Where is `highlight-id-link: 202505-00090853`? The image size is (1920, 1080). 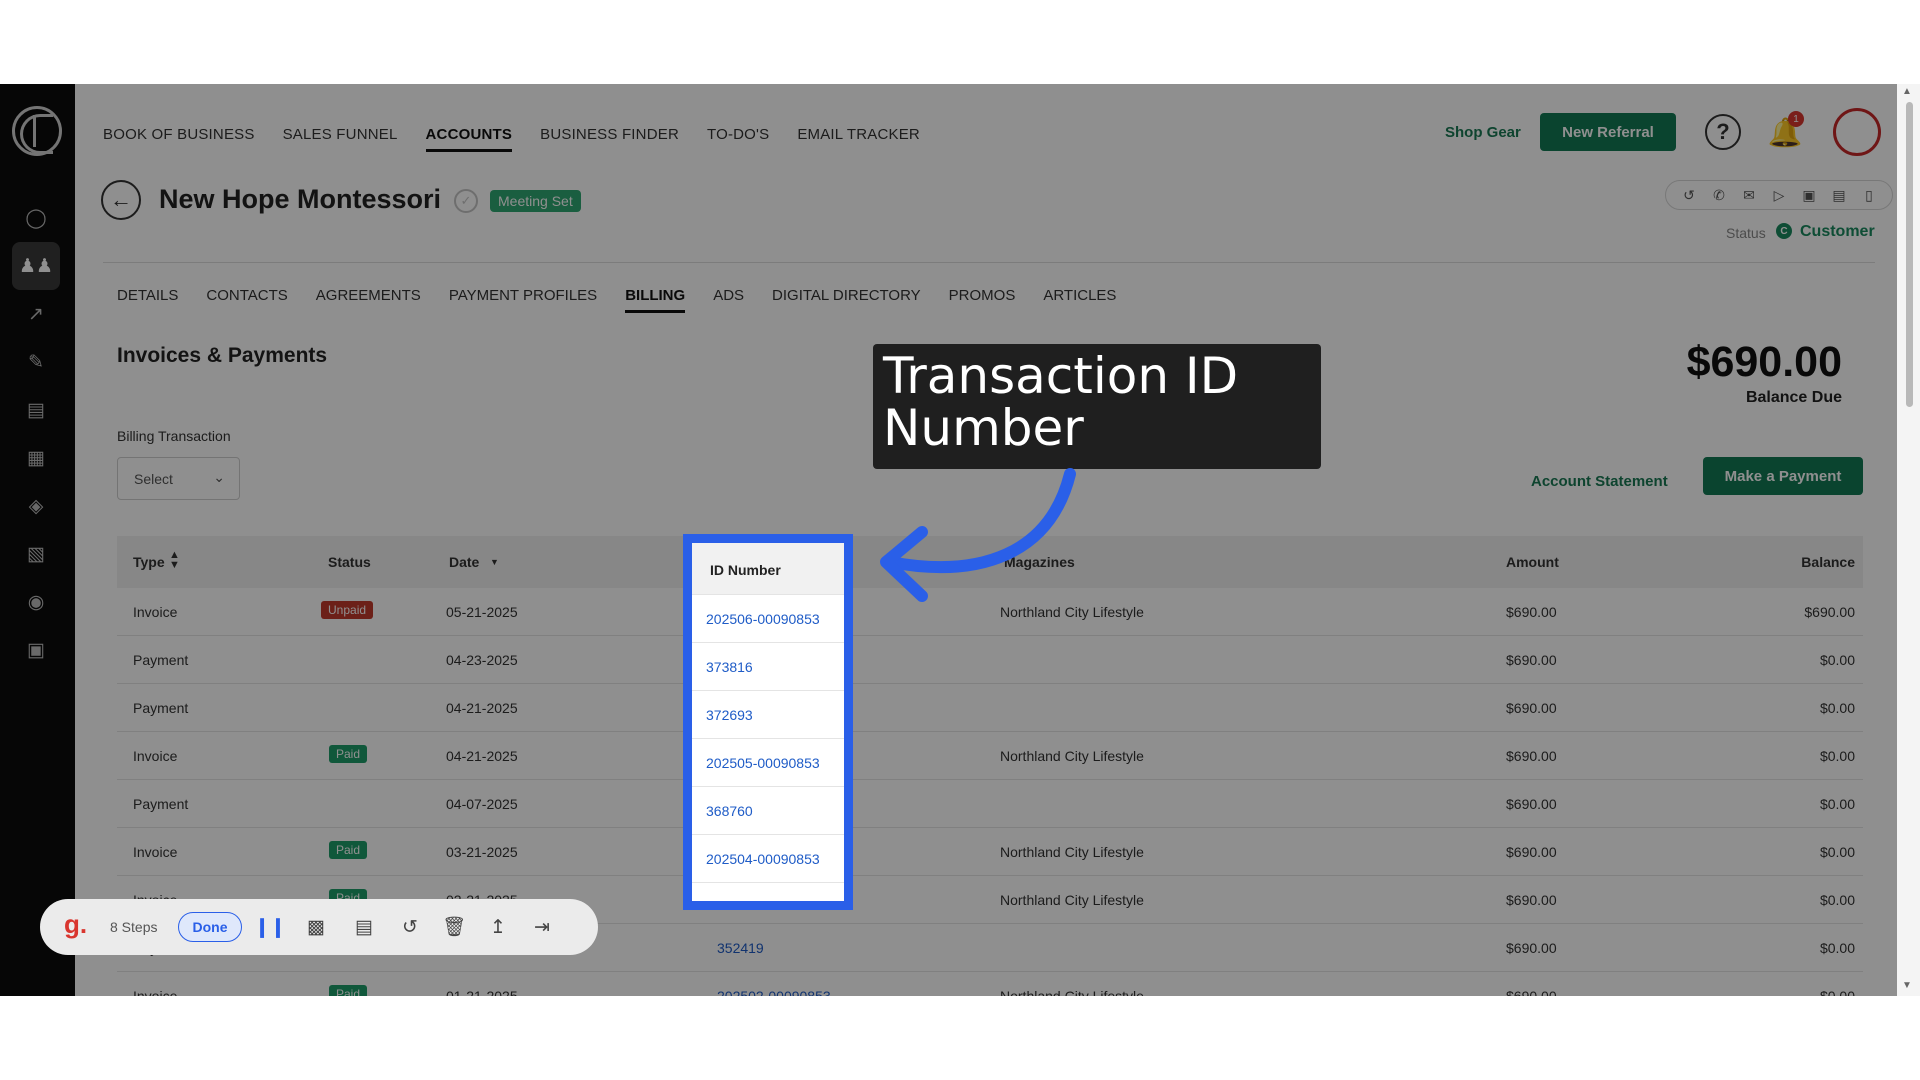 highlight-id-link: 202505-00090853 is located at coordinates (763, 763).